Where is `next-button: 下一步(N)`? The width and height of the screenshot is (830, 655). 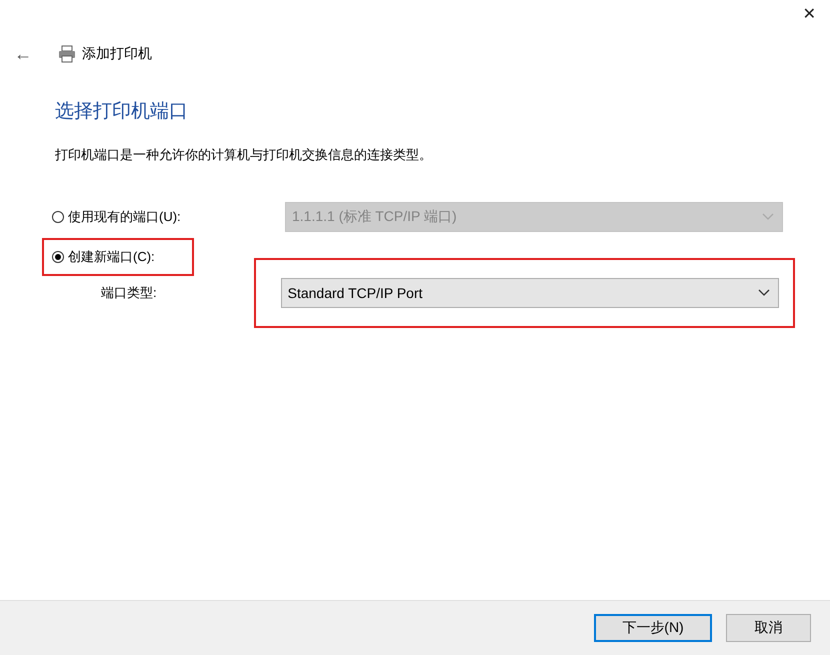
next-button: 下一步(N) is located at coordinates (653, 628).